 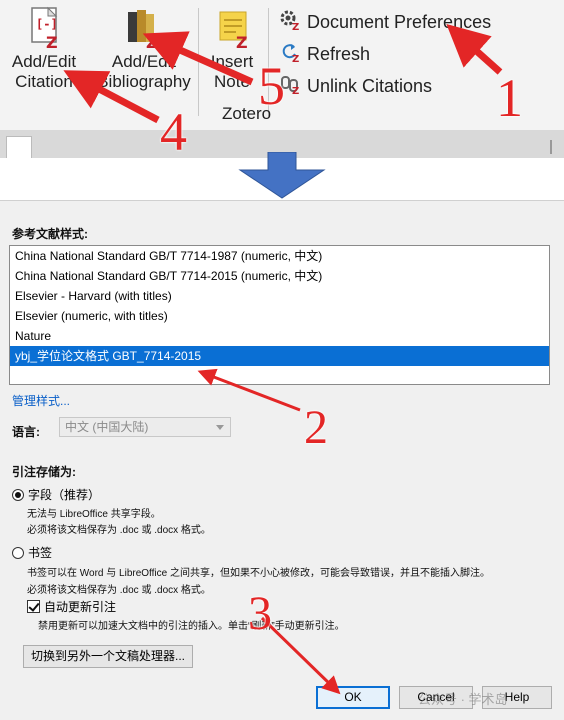 I want to click on annotation-number-3: 3, so click(x=260, y=613).